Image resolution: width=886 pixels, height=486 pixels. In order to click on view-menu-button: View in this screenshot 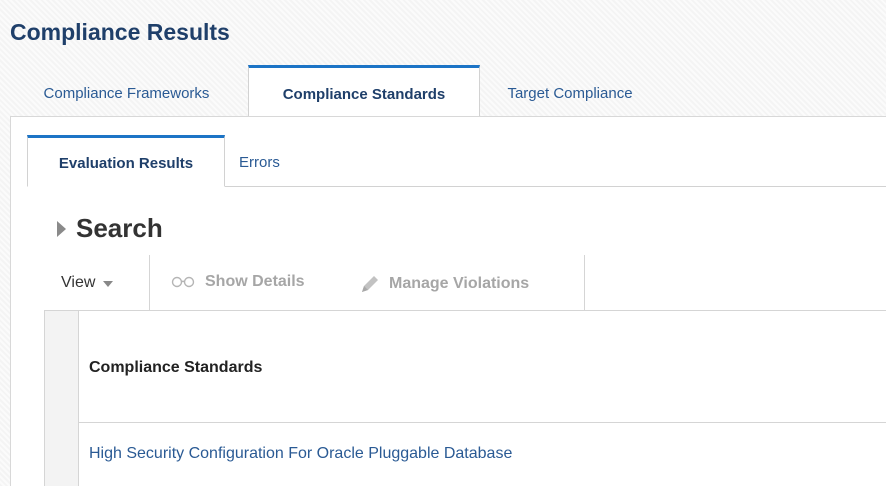, I will do `click(87, 283)`.